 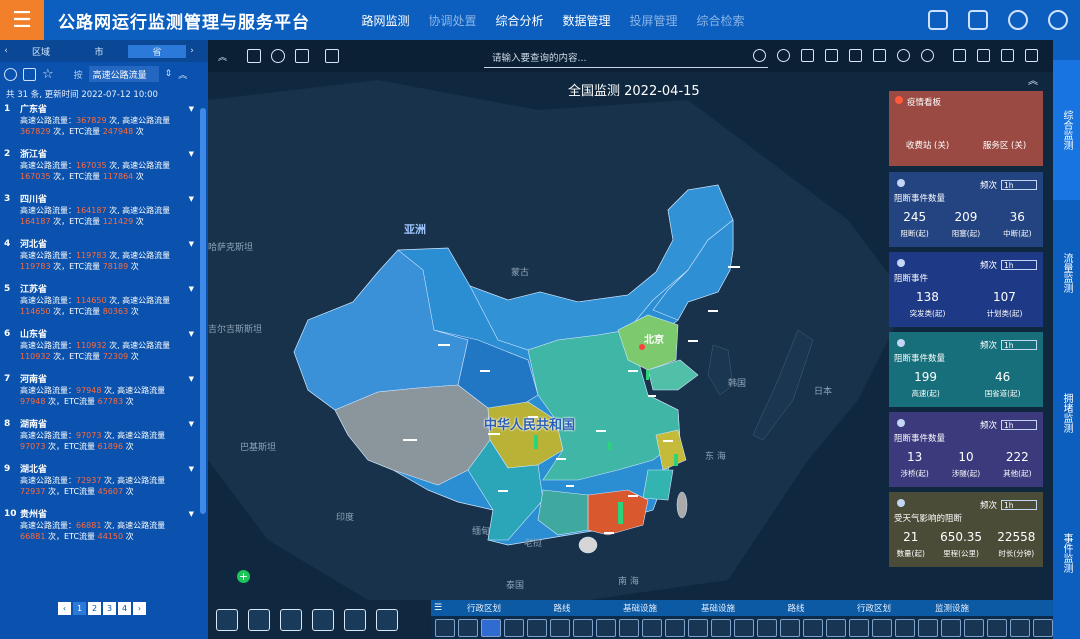 I want to click on grid-icon, so click(x=254, y=56).